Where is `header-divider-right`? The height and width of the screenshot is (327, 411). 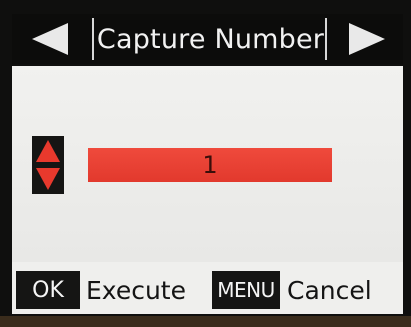
header-divider-right is located at coordinates (326, 39).